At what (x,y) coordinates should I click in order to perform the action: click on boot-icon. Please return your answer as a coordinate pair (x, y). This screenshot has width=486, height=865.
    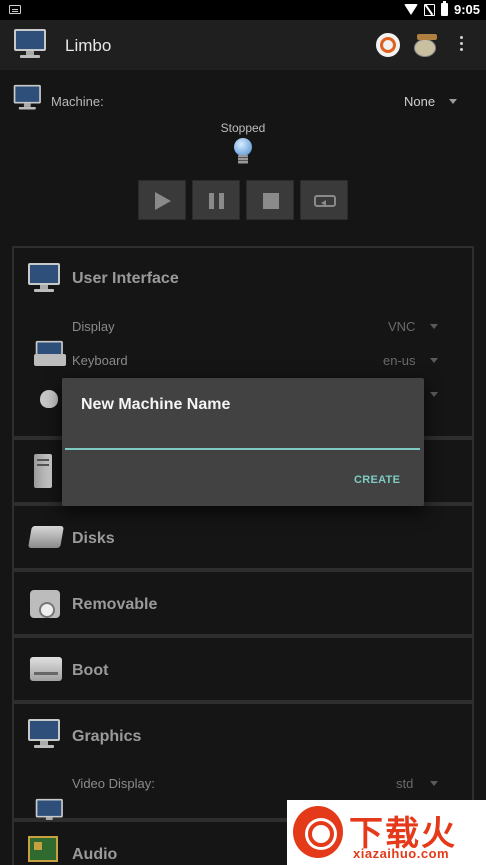
    Looking at the image, I should click on (46, 669).